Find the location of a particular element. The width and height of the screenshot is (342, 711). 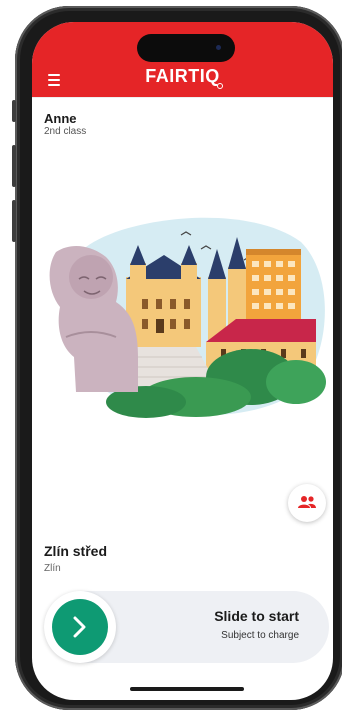

side-button-silent is located at coordinates (14, 111).